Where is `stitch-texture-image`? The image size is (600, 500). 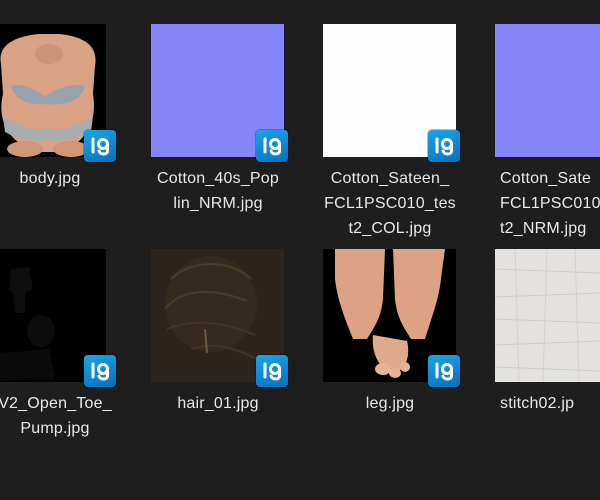
stitch-texture-image is located at coordinates (547, 315).